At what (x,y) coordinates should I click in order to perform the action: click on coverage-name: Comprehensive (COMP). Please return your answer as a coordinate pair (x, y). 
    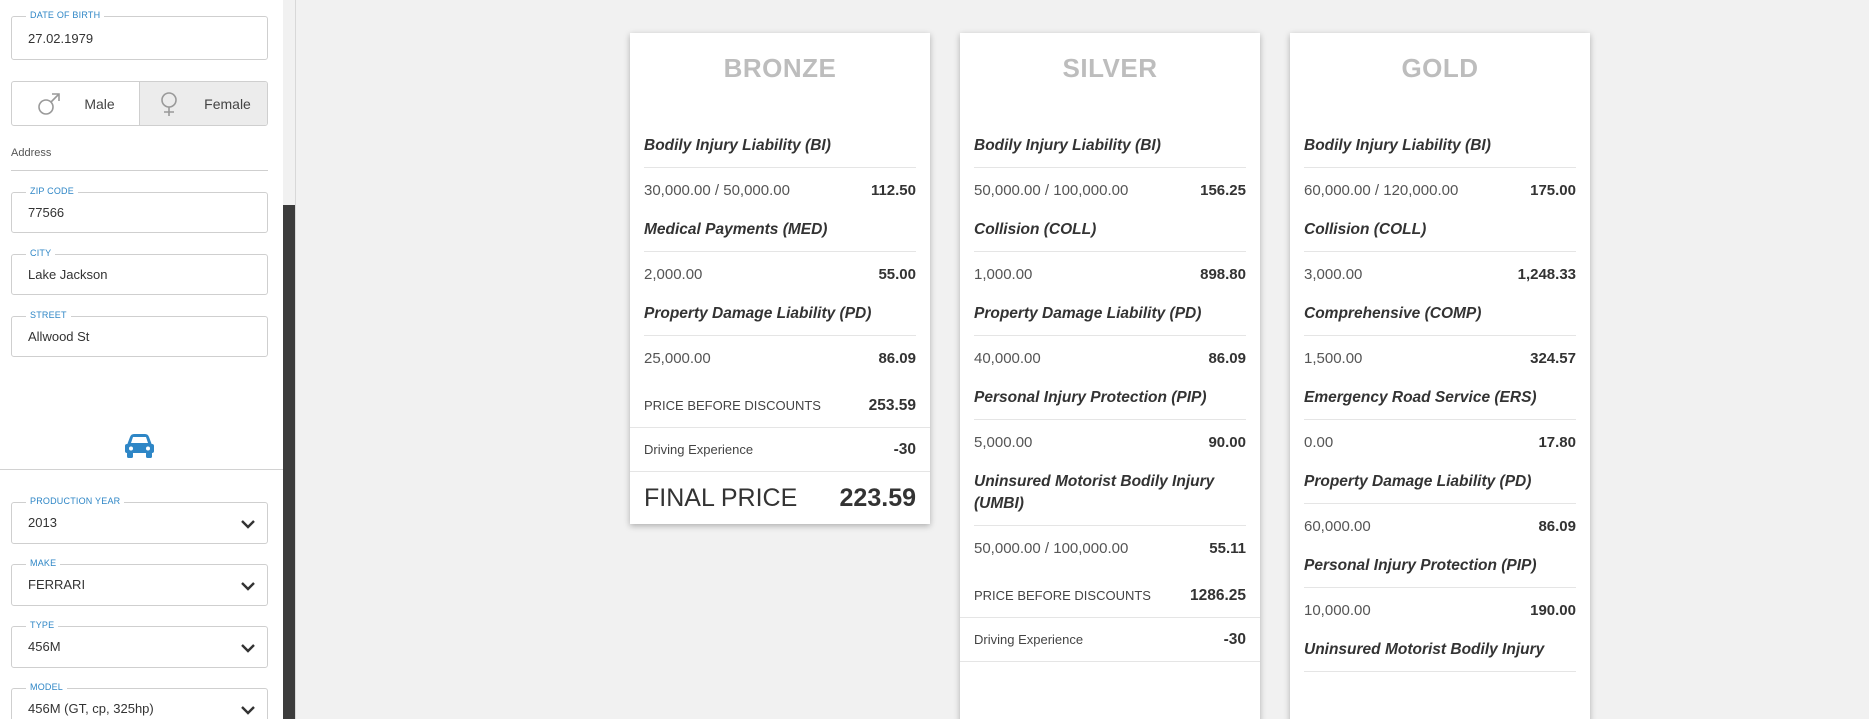
    Looking at the image, I should click on (1440, 319).